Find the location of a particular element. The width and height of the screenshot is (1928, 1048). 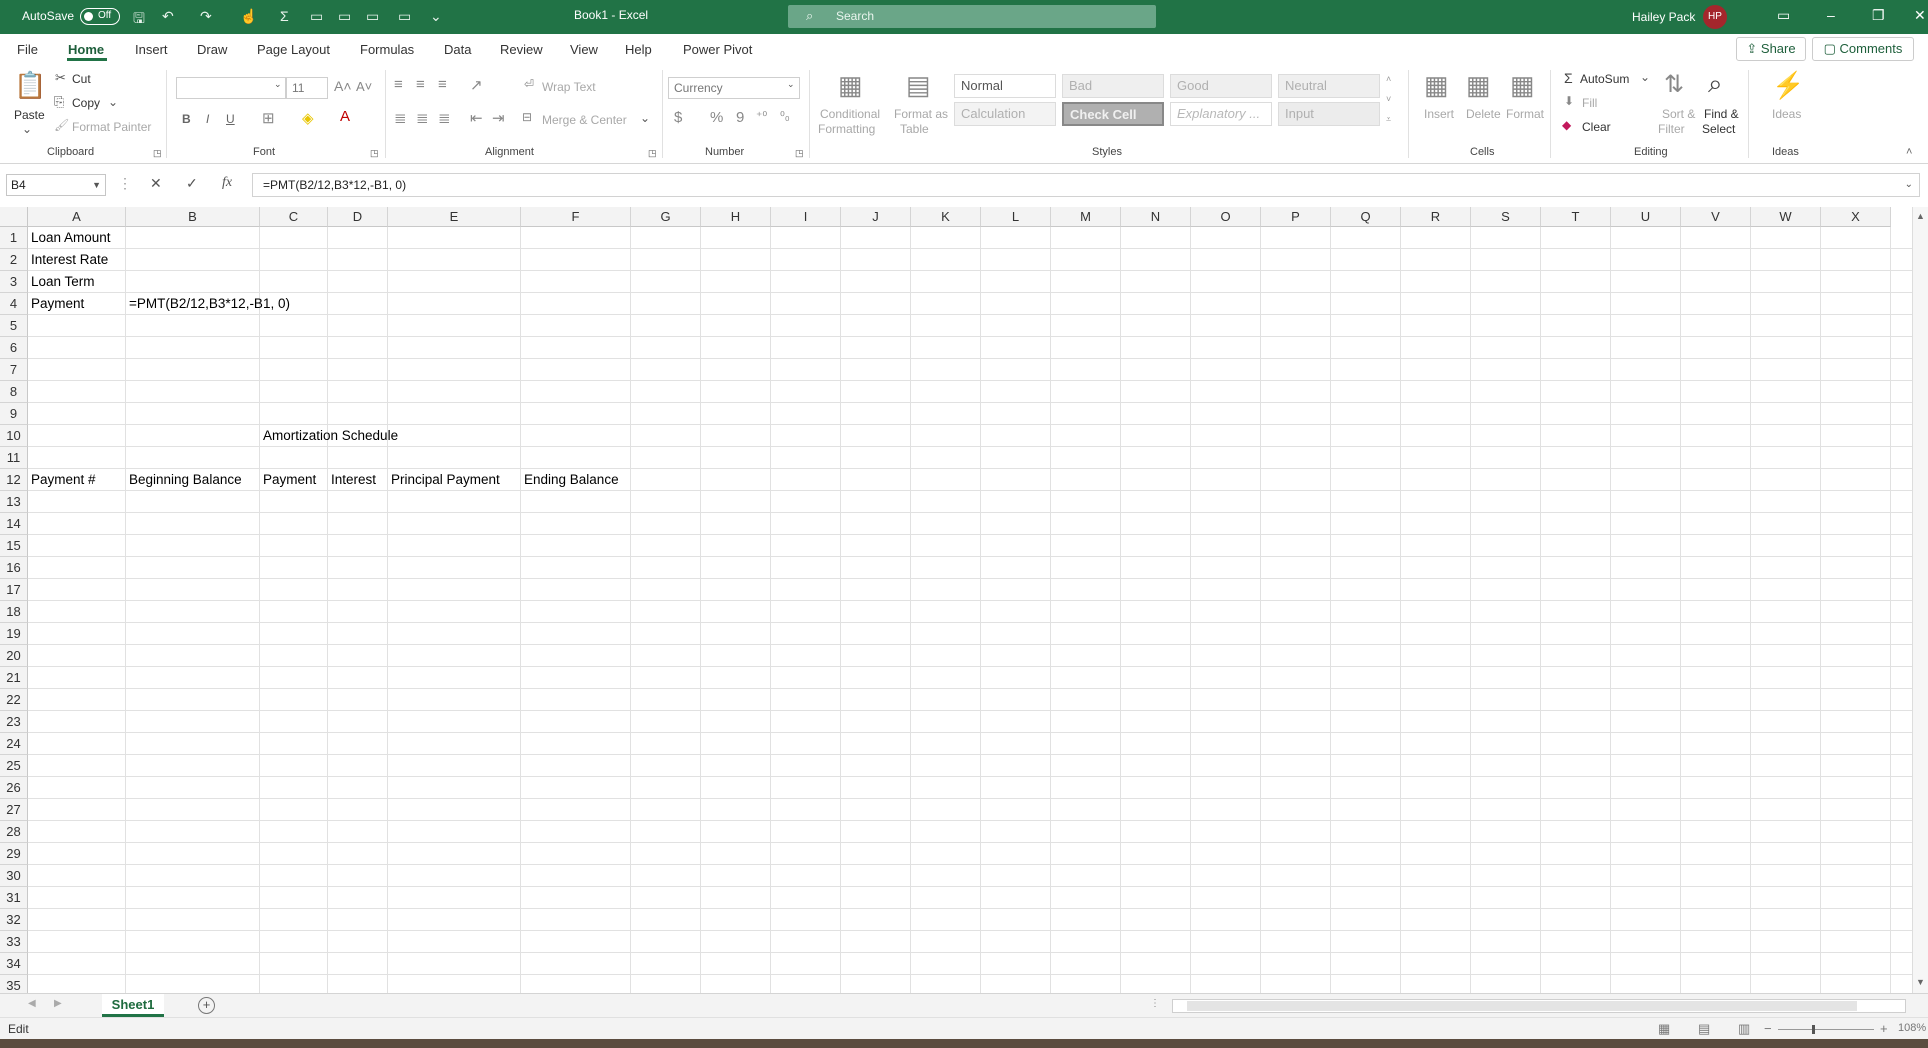

styles-more-icon: ⩡ is located at coordinates (1388, 119).